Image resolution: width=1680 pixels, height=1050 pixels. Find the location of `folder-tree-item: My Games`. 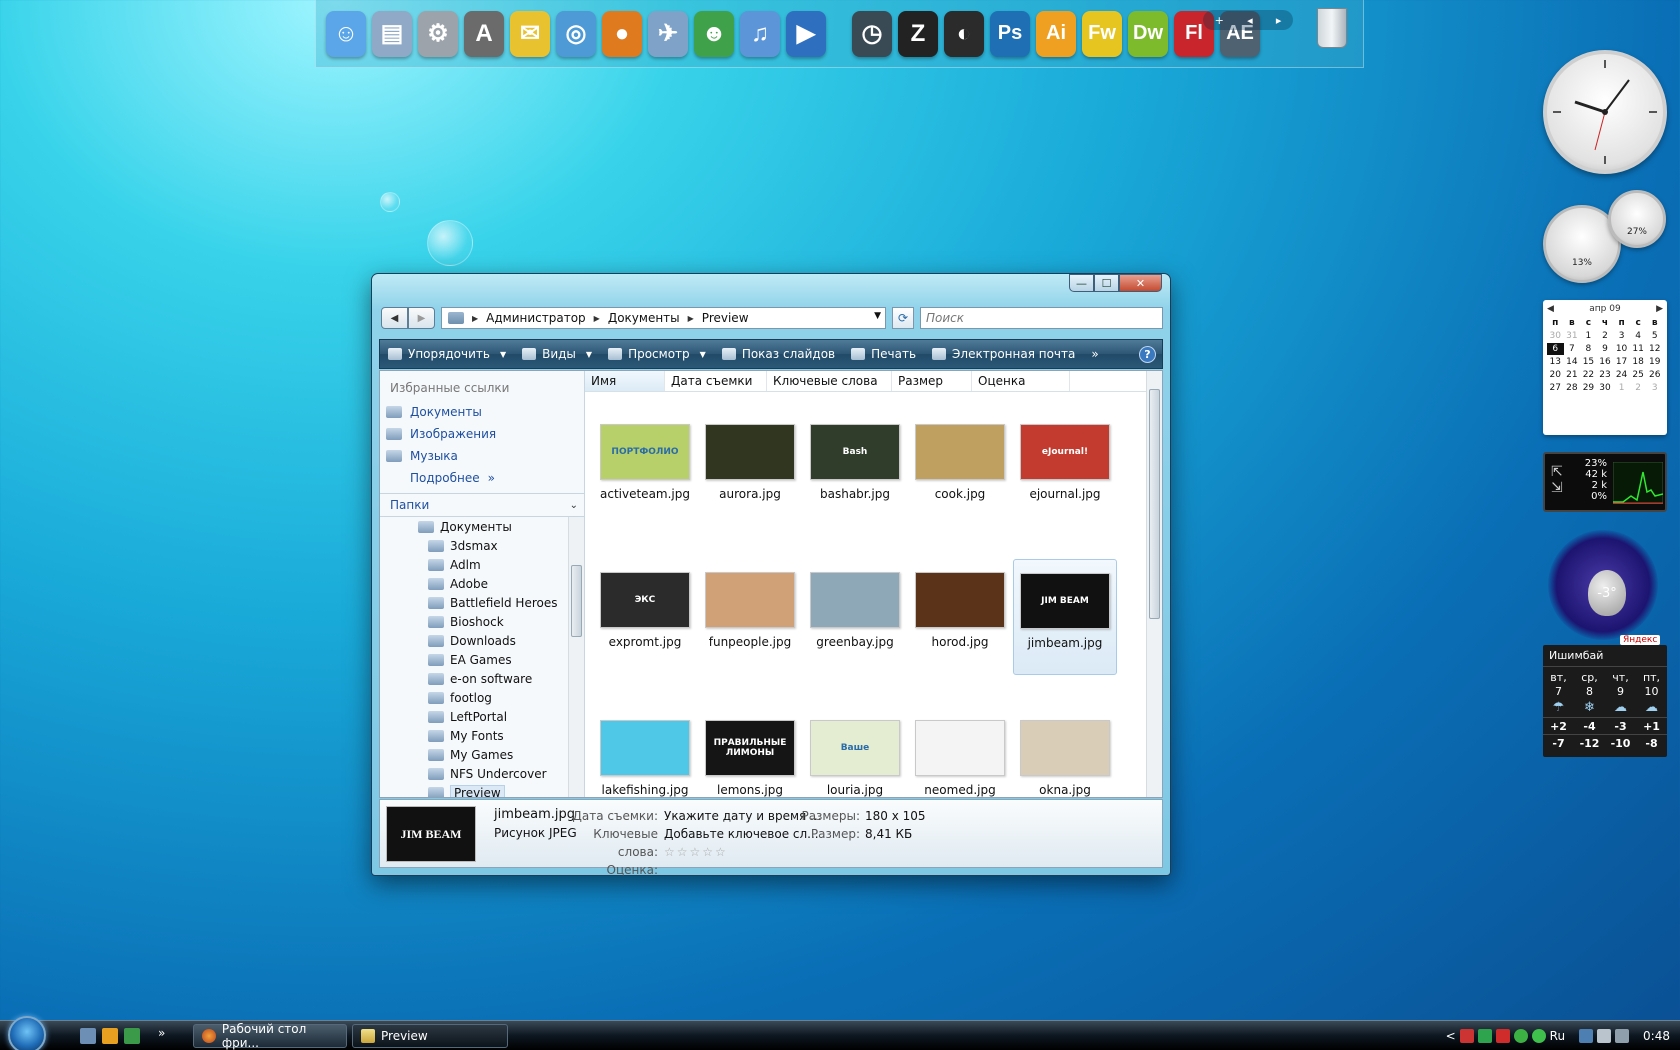

folder-tree-item: My Games is located at coordinates (475, 754).